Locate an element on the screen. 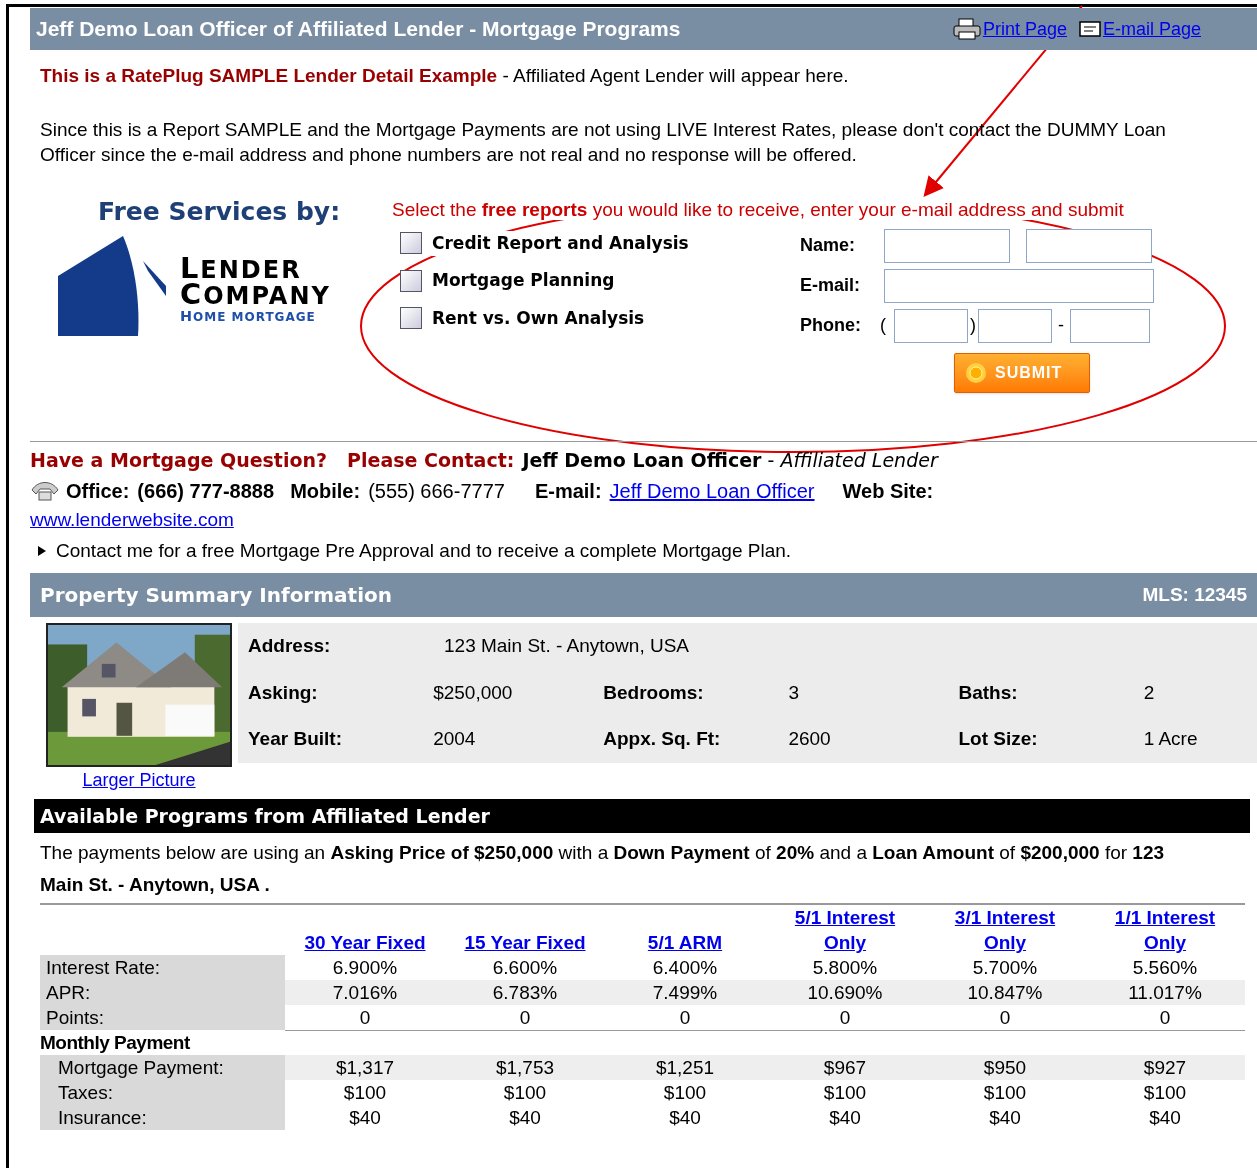 Image resolution: width=1257 pixels, height=1168 pixels. mls-number: MLS: 12345 is located at coordinates (1194, 594).